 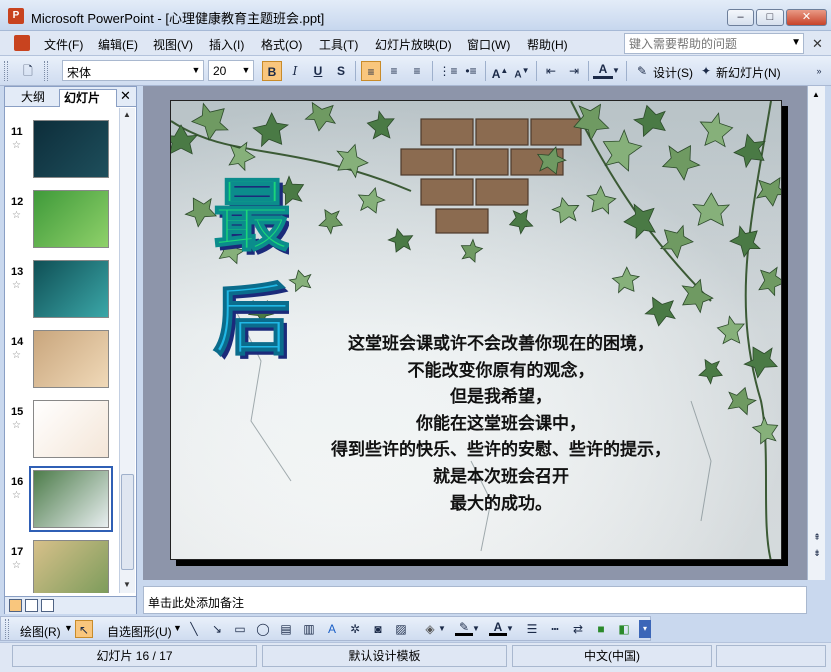 What do you see at coordinates (22, 43) in the screenshot?
I see `document-icon` at bounding box center [22, 43].